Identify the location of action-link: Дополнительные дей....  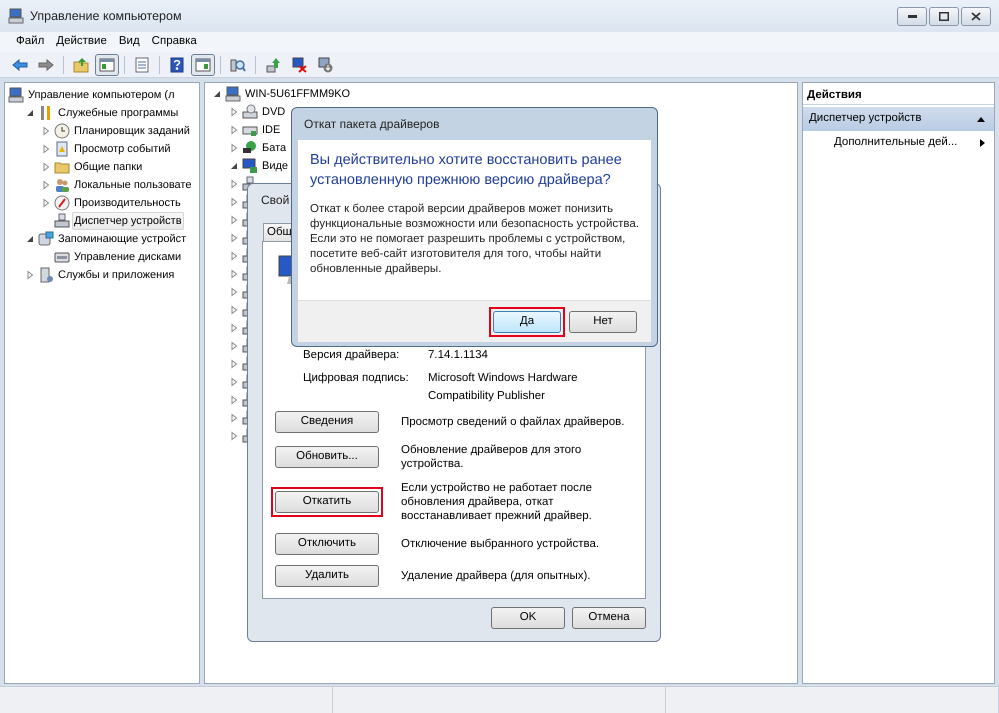
(896, 143).